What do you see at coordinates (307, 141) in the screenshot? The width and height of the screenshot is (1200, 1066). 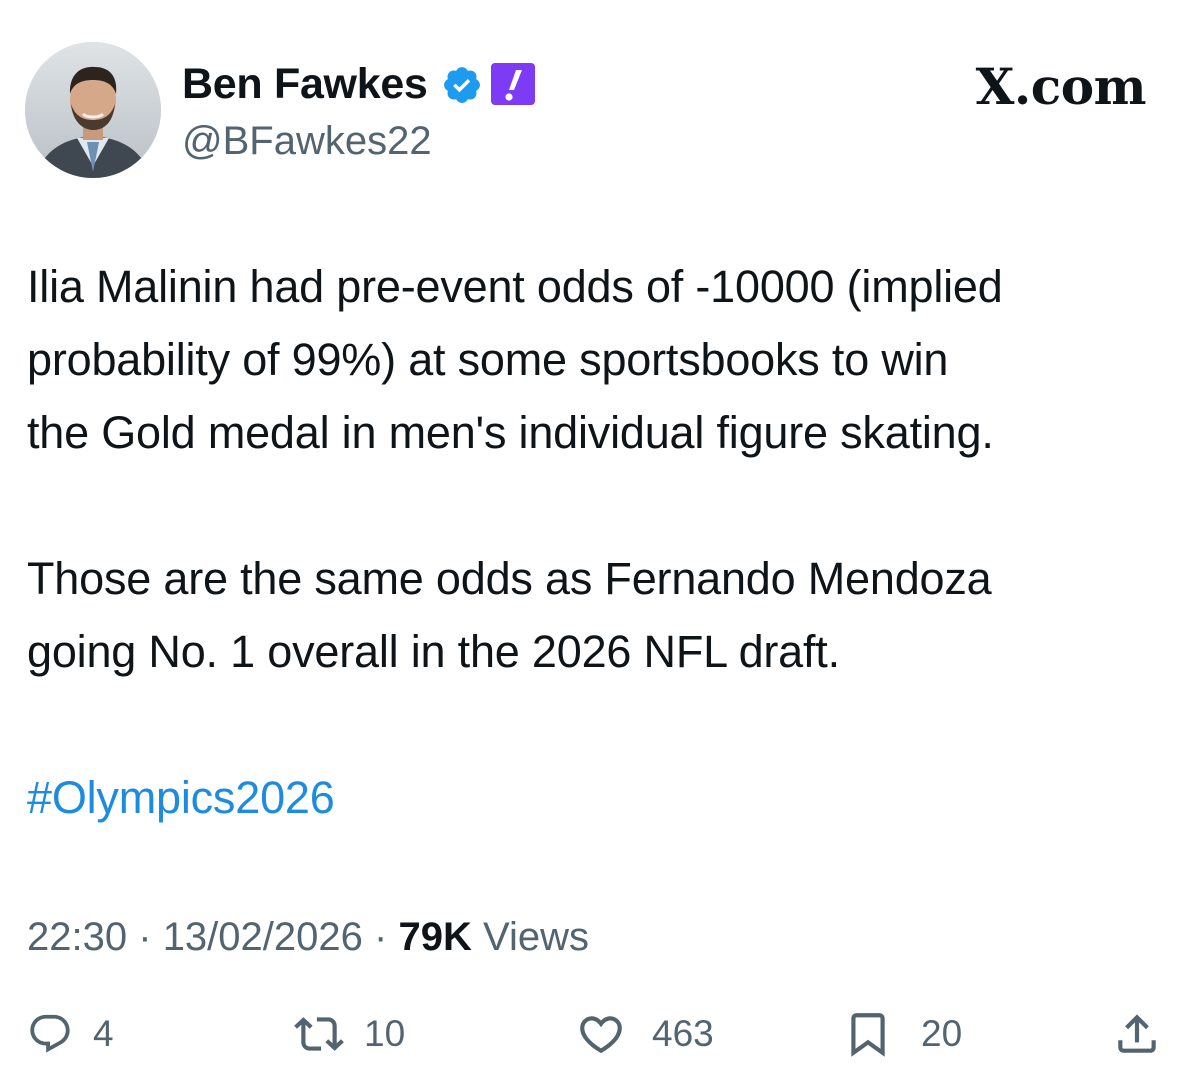 I see `handle: @BFawkes22` at bounding box center [307, 141].